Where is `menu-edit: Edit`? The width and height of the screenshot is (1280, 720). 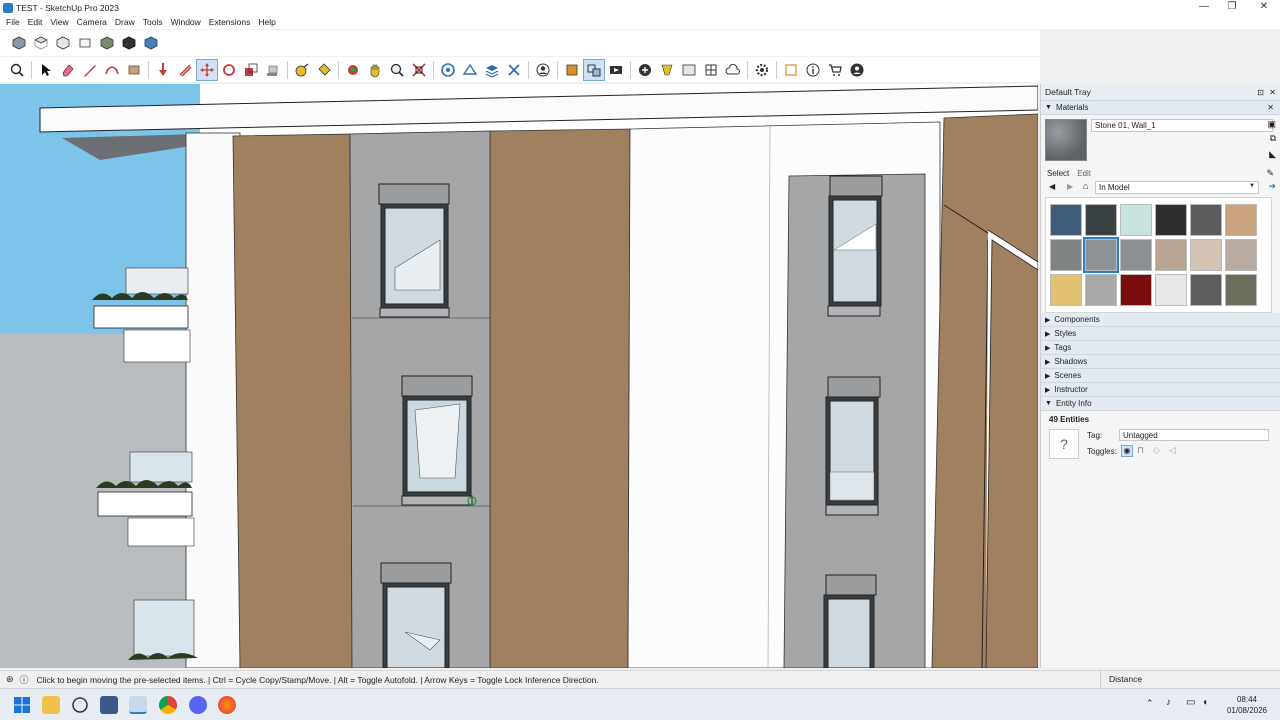 menu-edit: Edit is located at coordinates (35, 22).